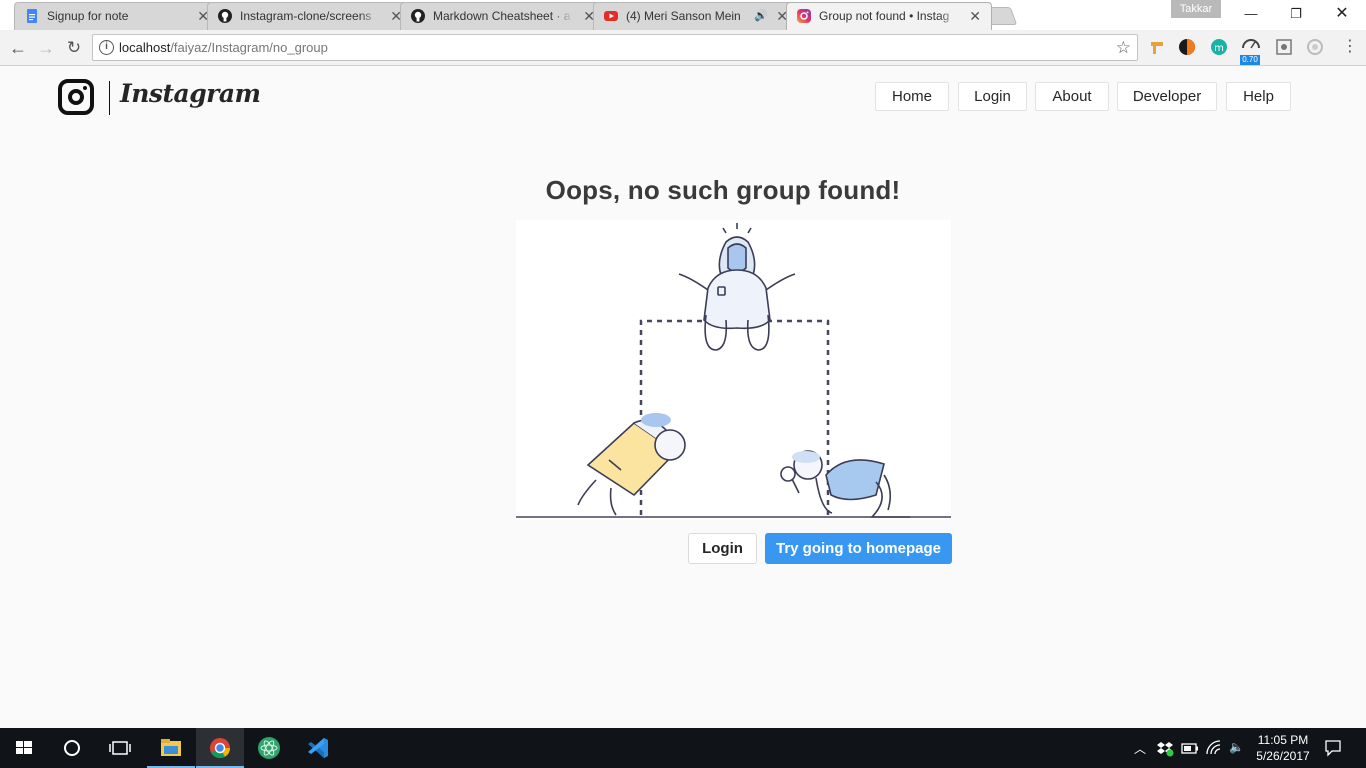 This screenshot has height=768, width=1366. I want to click on tab-title: Group not found • Instag, so click(889, 16).